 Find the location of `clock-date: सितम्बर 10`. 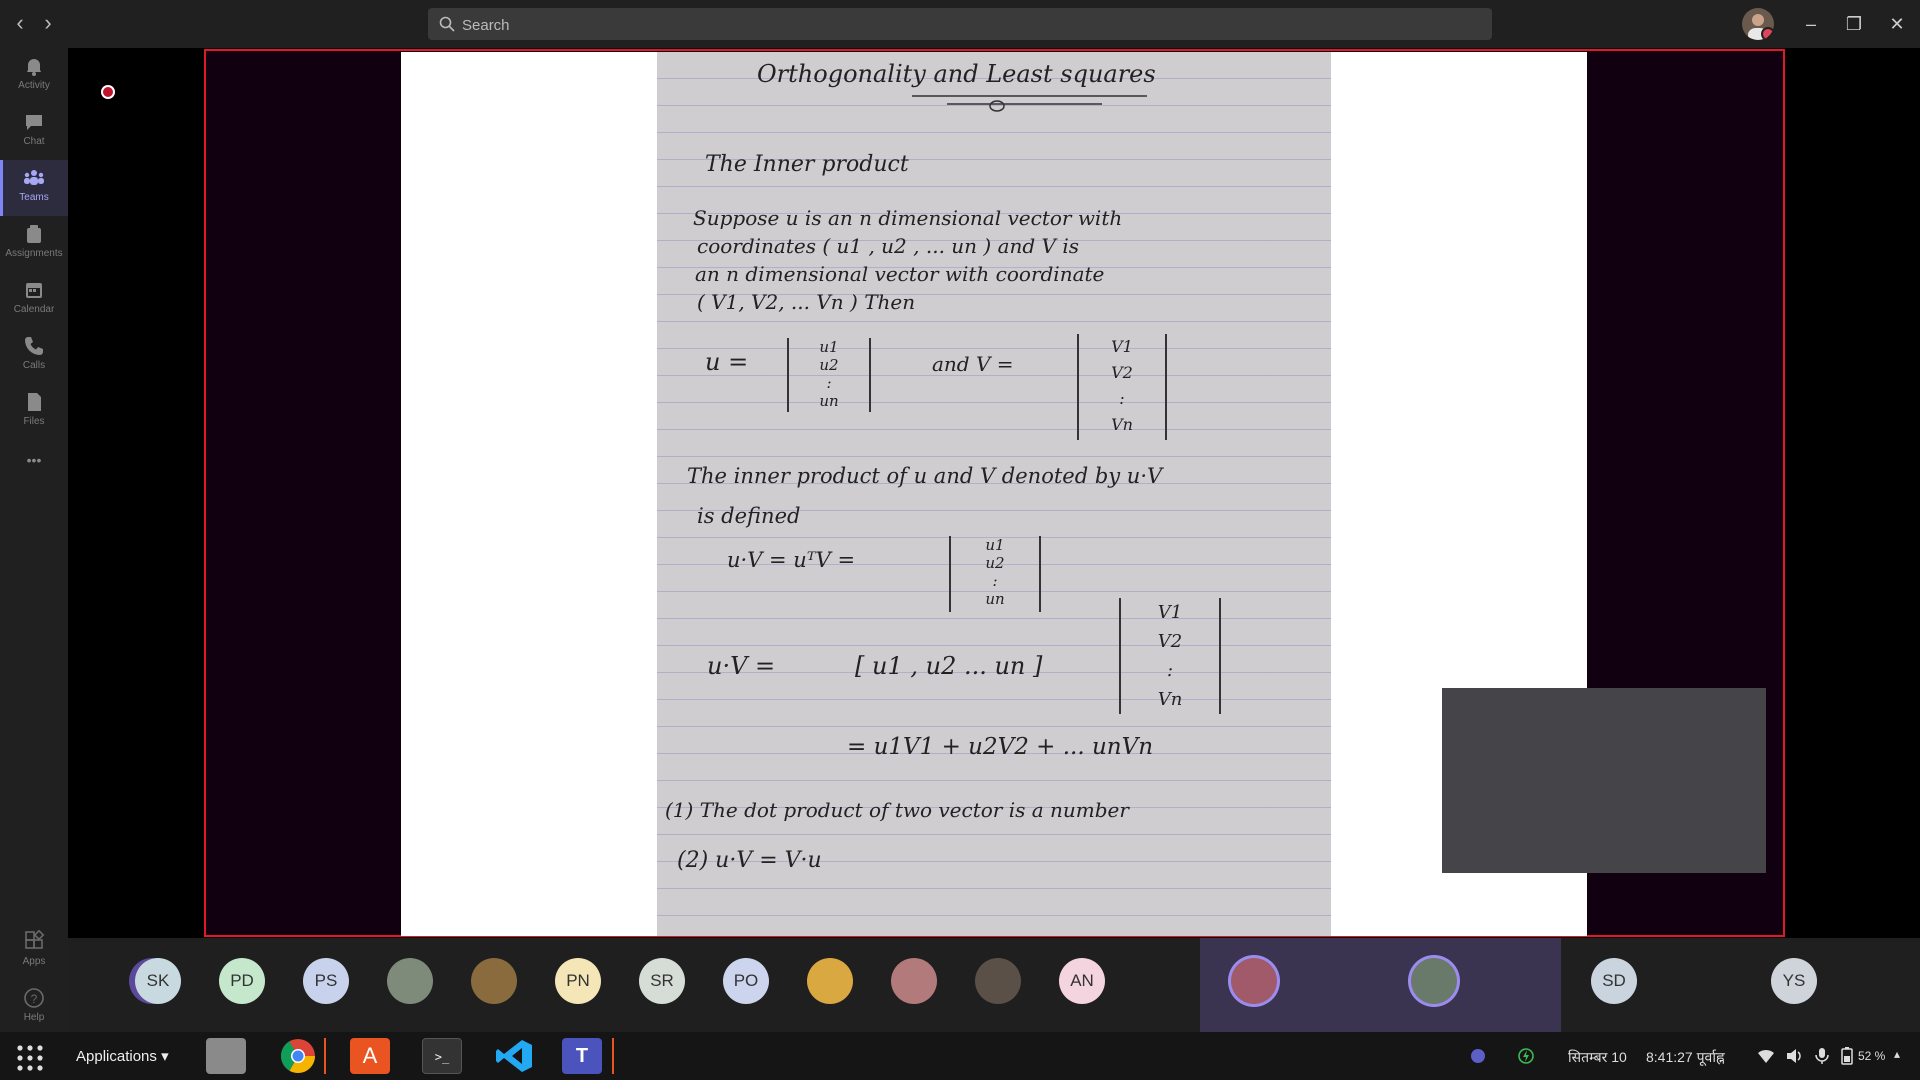

clock-date: सितम्बर 10 is located at coordinates (1597, 1057).